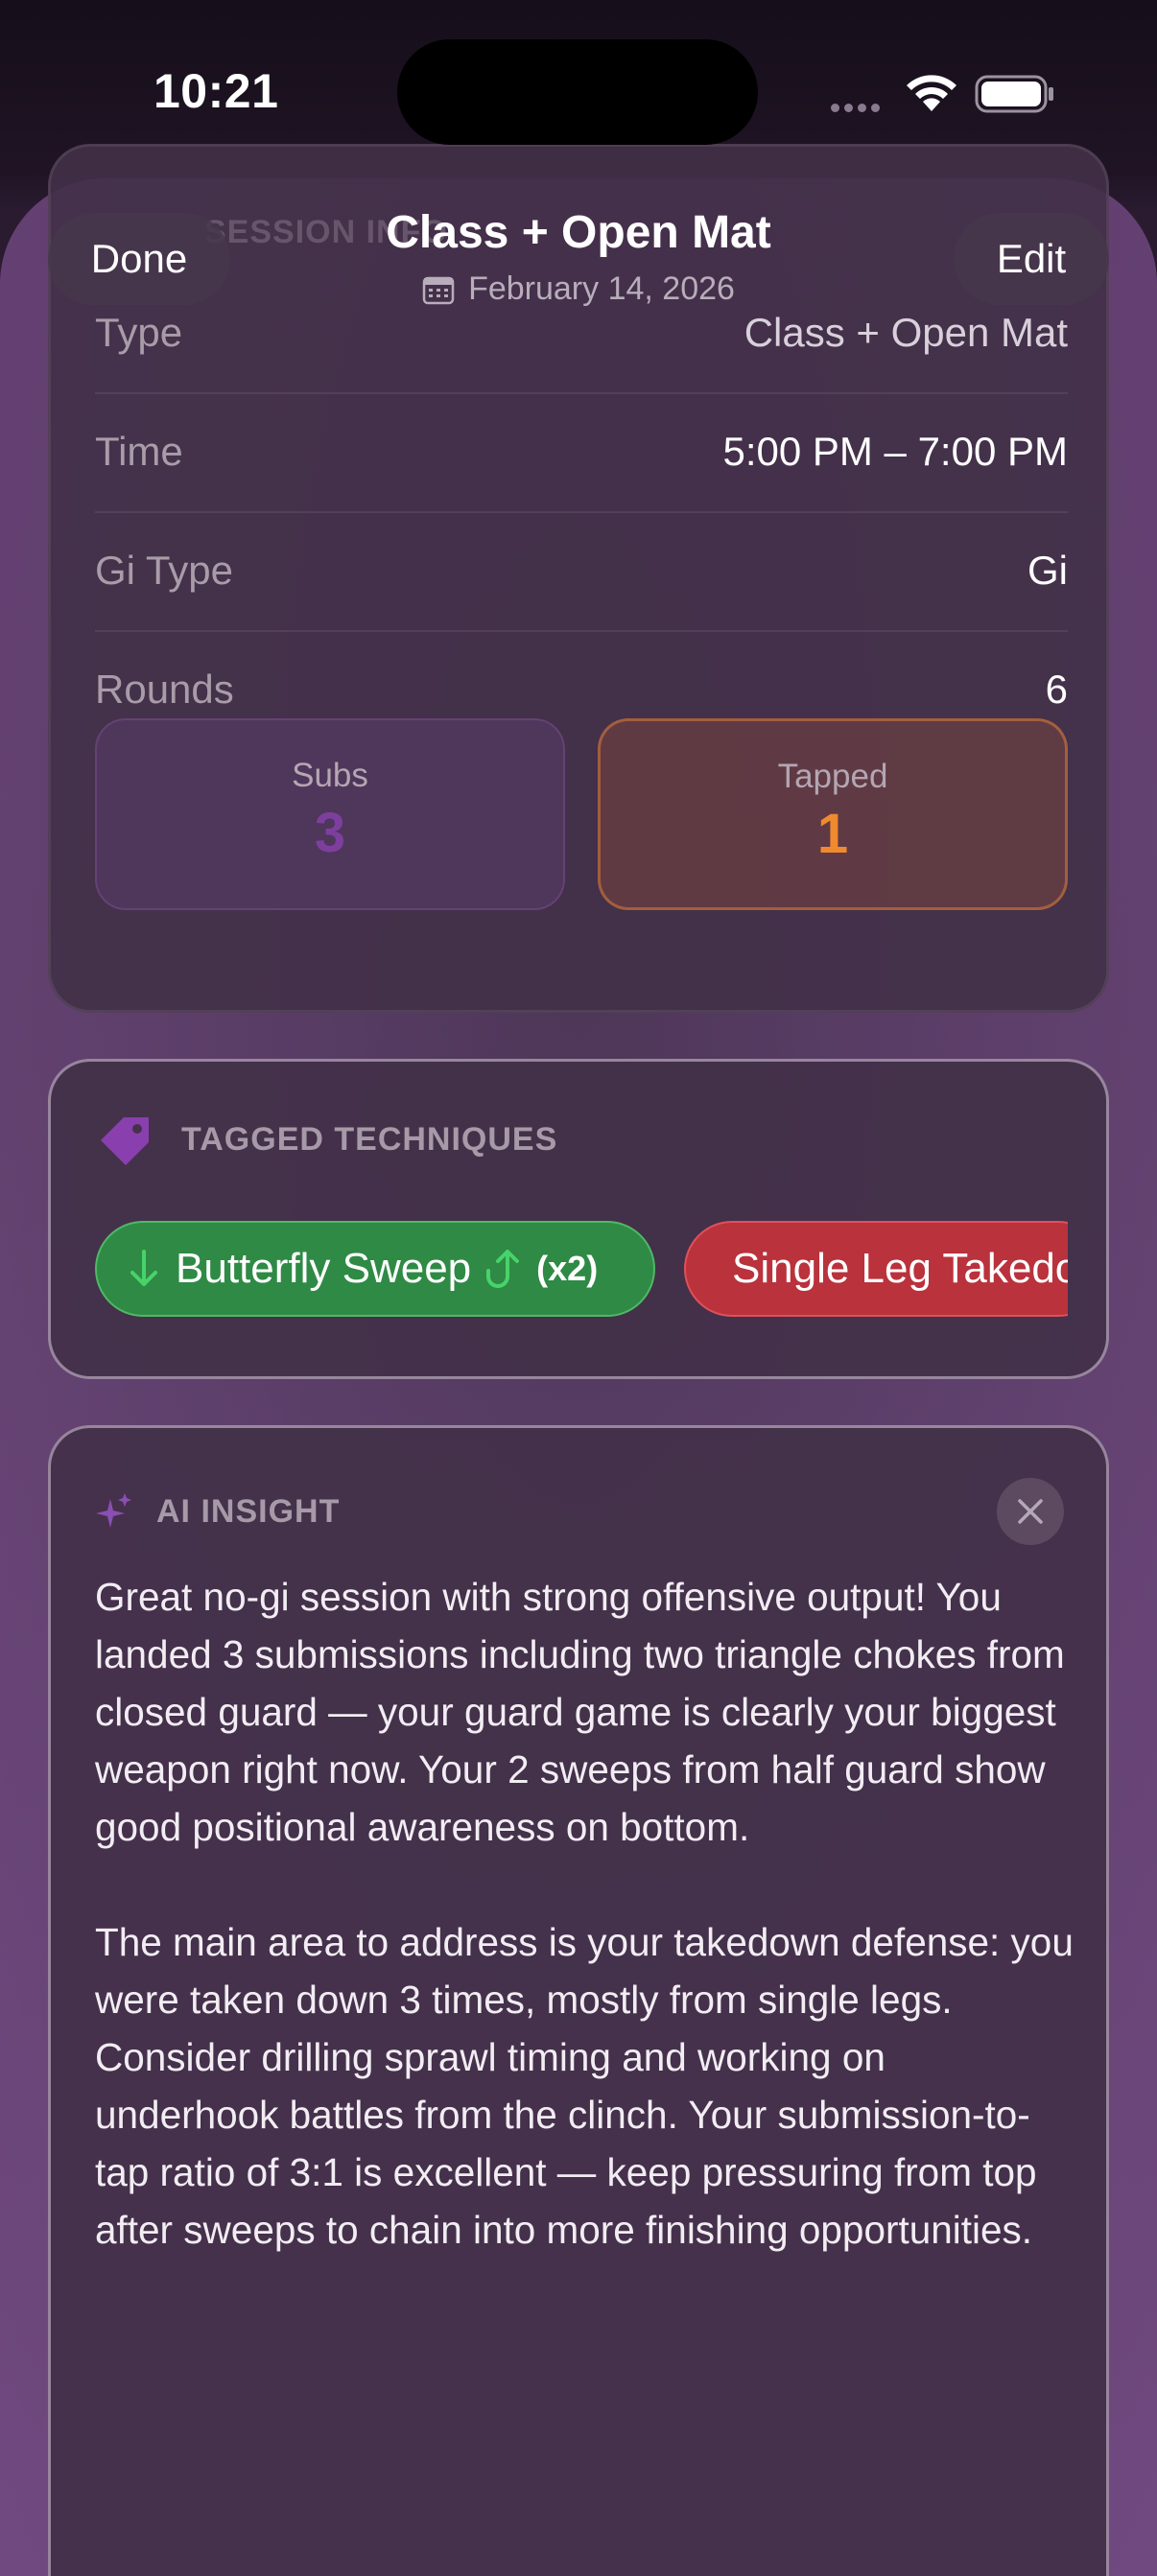 Image resolution: width=1157 pixels, height=2576 pixels. I want to click on chip-label: Butterfly Sweep, so click(324, 1268).